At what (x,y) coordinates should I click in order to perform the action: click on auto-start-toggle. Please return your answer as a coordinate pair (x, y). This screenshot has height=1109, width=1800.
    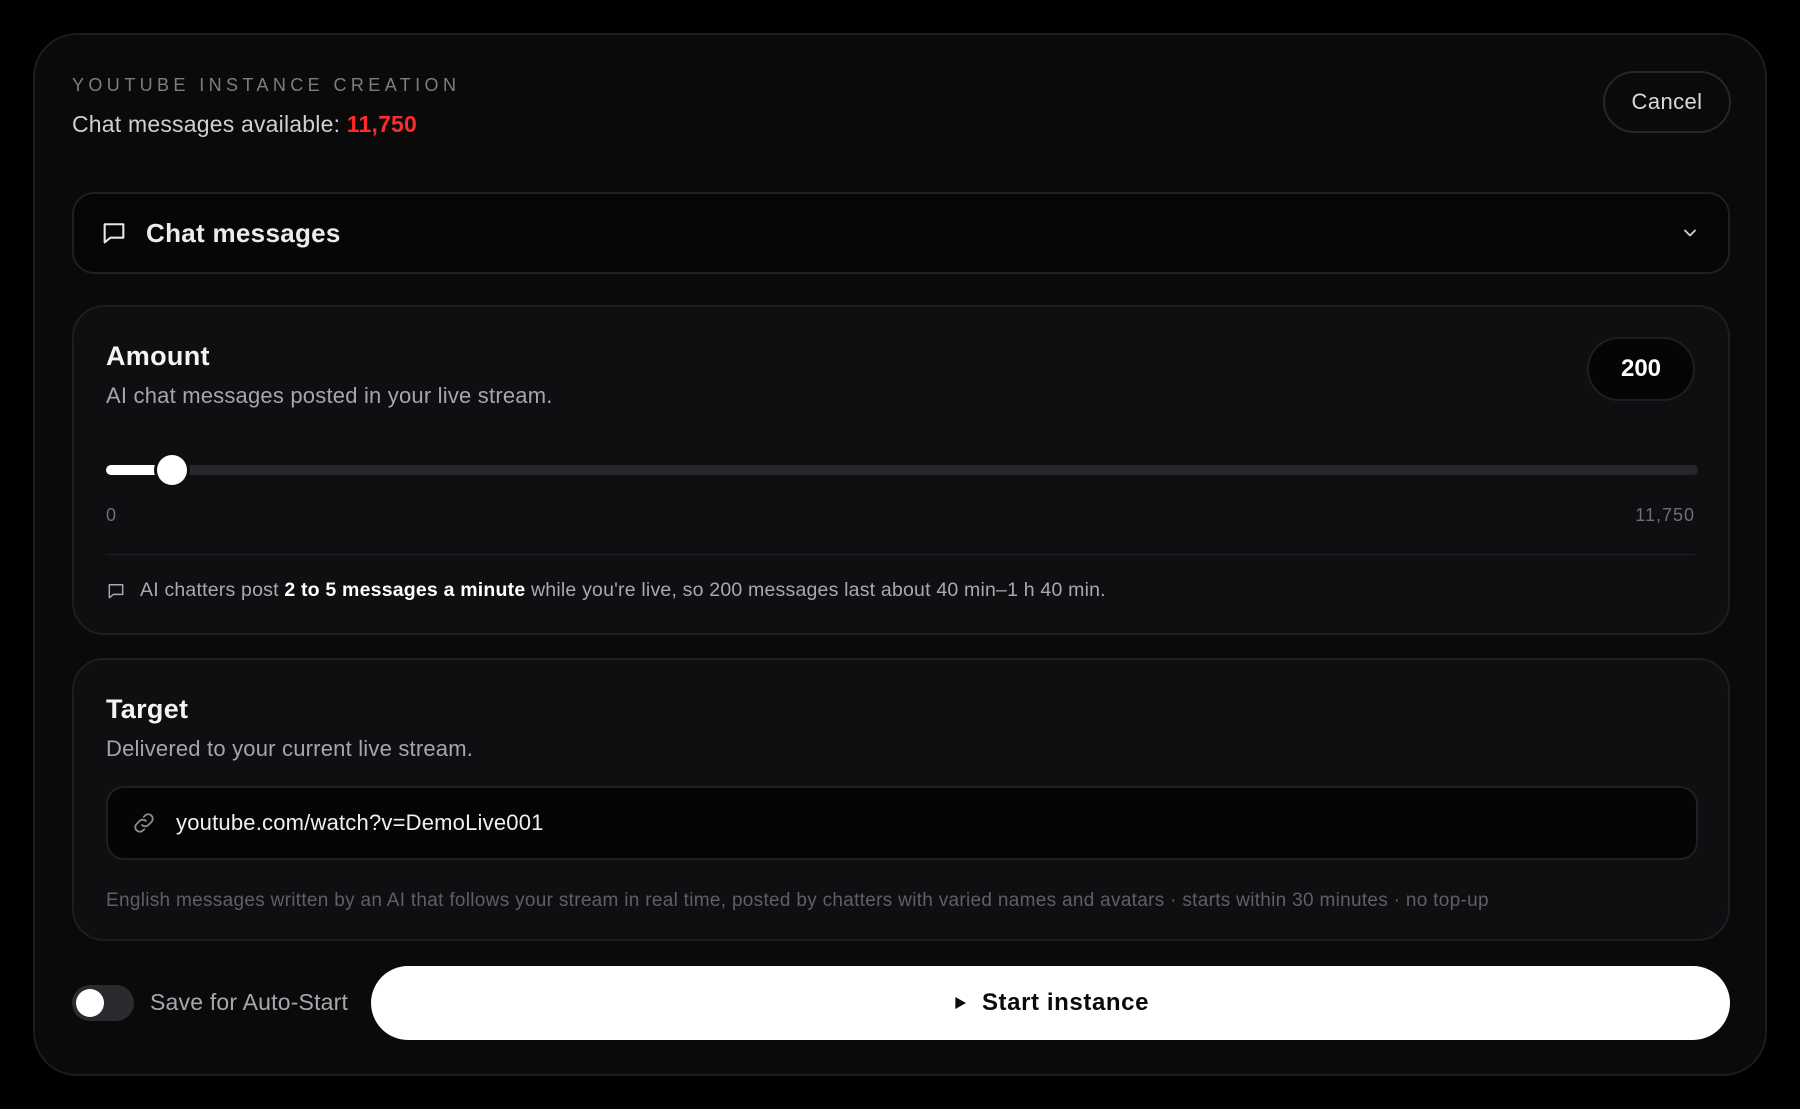
    Looking at the image, I should click on (103, 1003).